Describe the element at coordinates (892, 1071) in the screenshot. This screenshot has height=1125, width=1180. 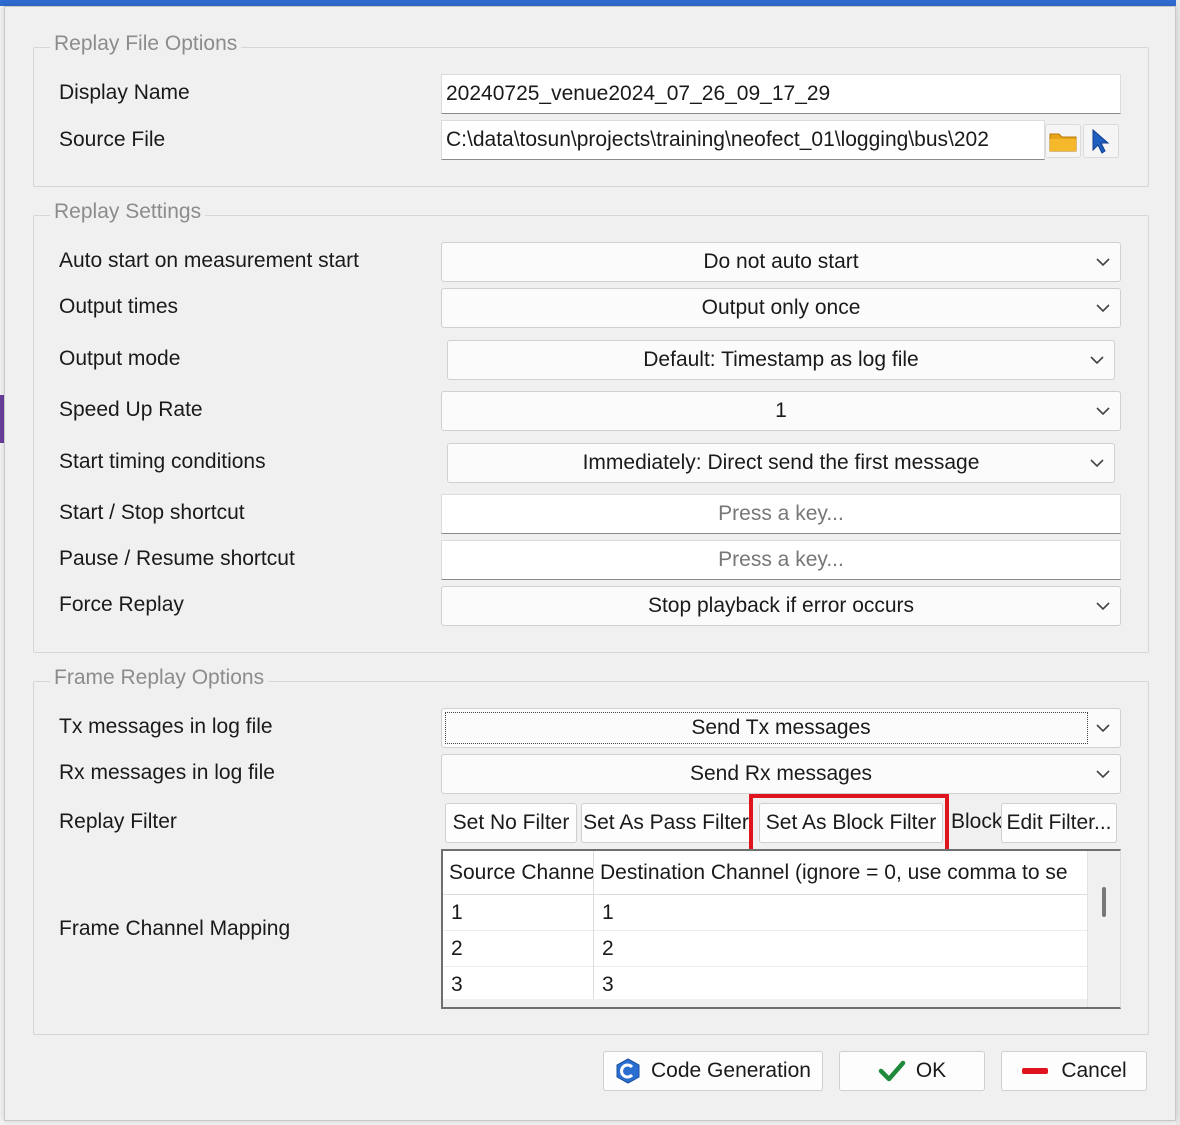
I see `checkmark-icon` at that location.